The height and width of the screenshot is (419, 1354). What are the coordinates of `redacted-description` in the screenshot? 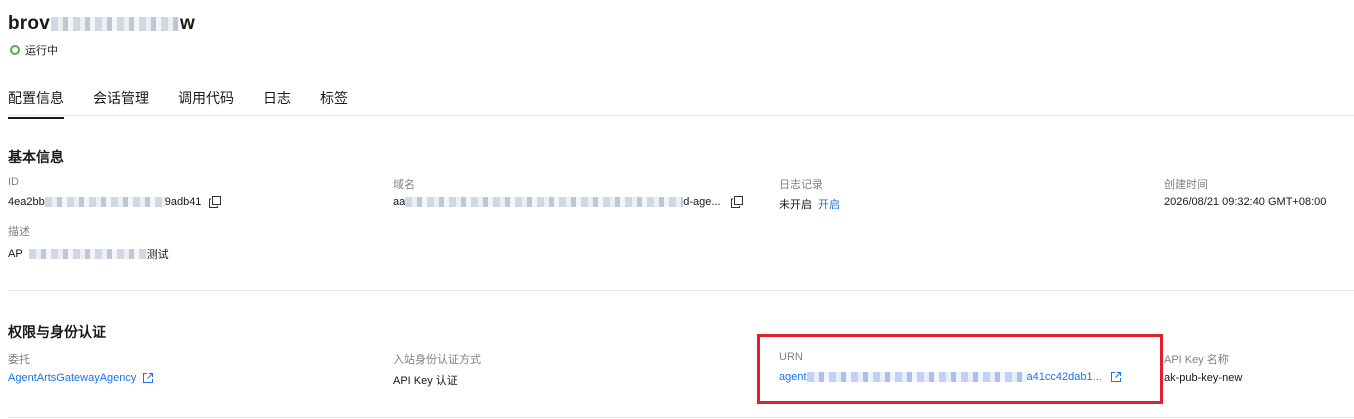 It's located at (87, 254).